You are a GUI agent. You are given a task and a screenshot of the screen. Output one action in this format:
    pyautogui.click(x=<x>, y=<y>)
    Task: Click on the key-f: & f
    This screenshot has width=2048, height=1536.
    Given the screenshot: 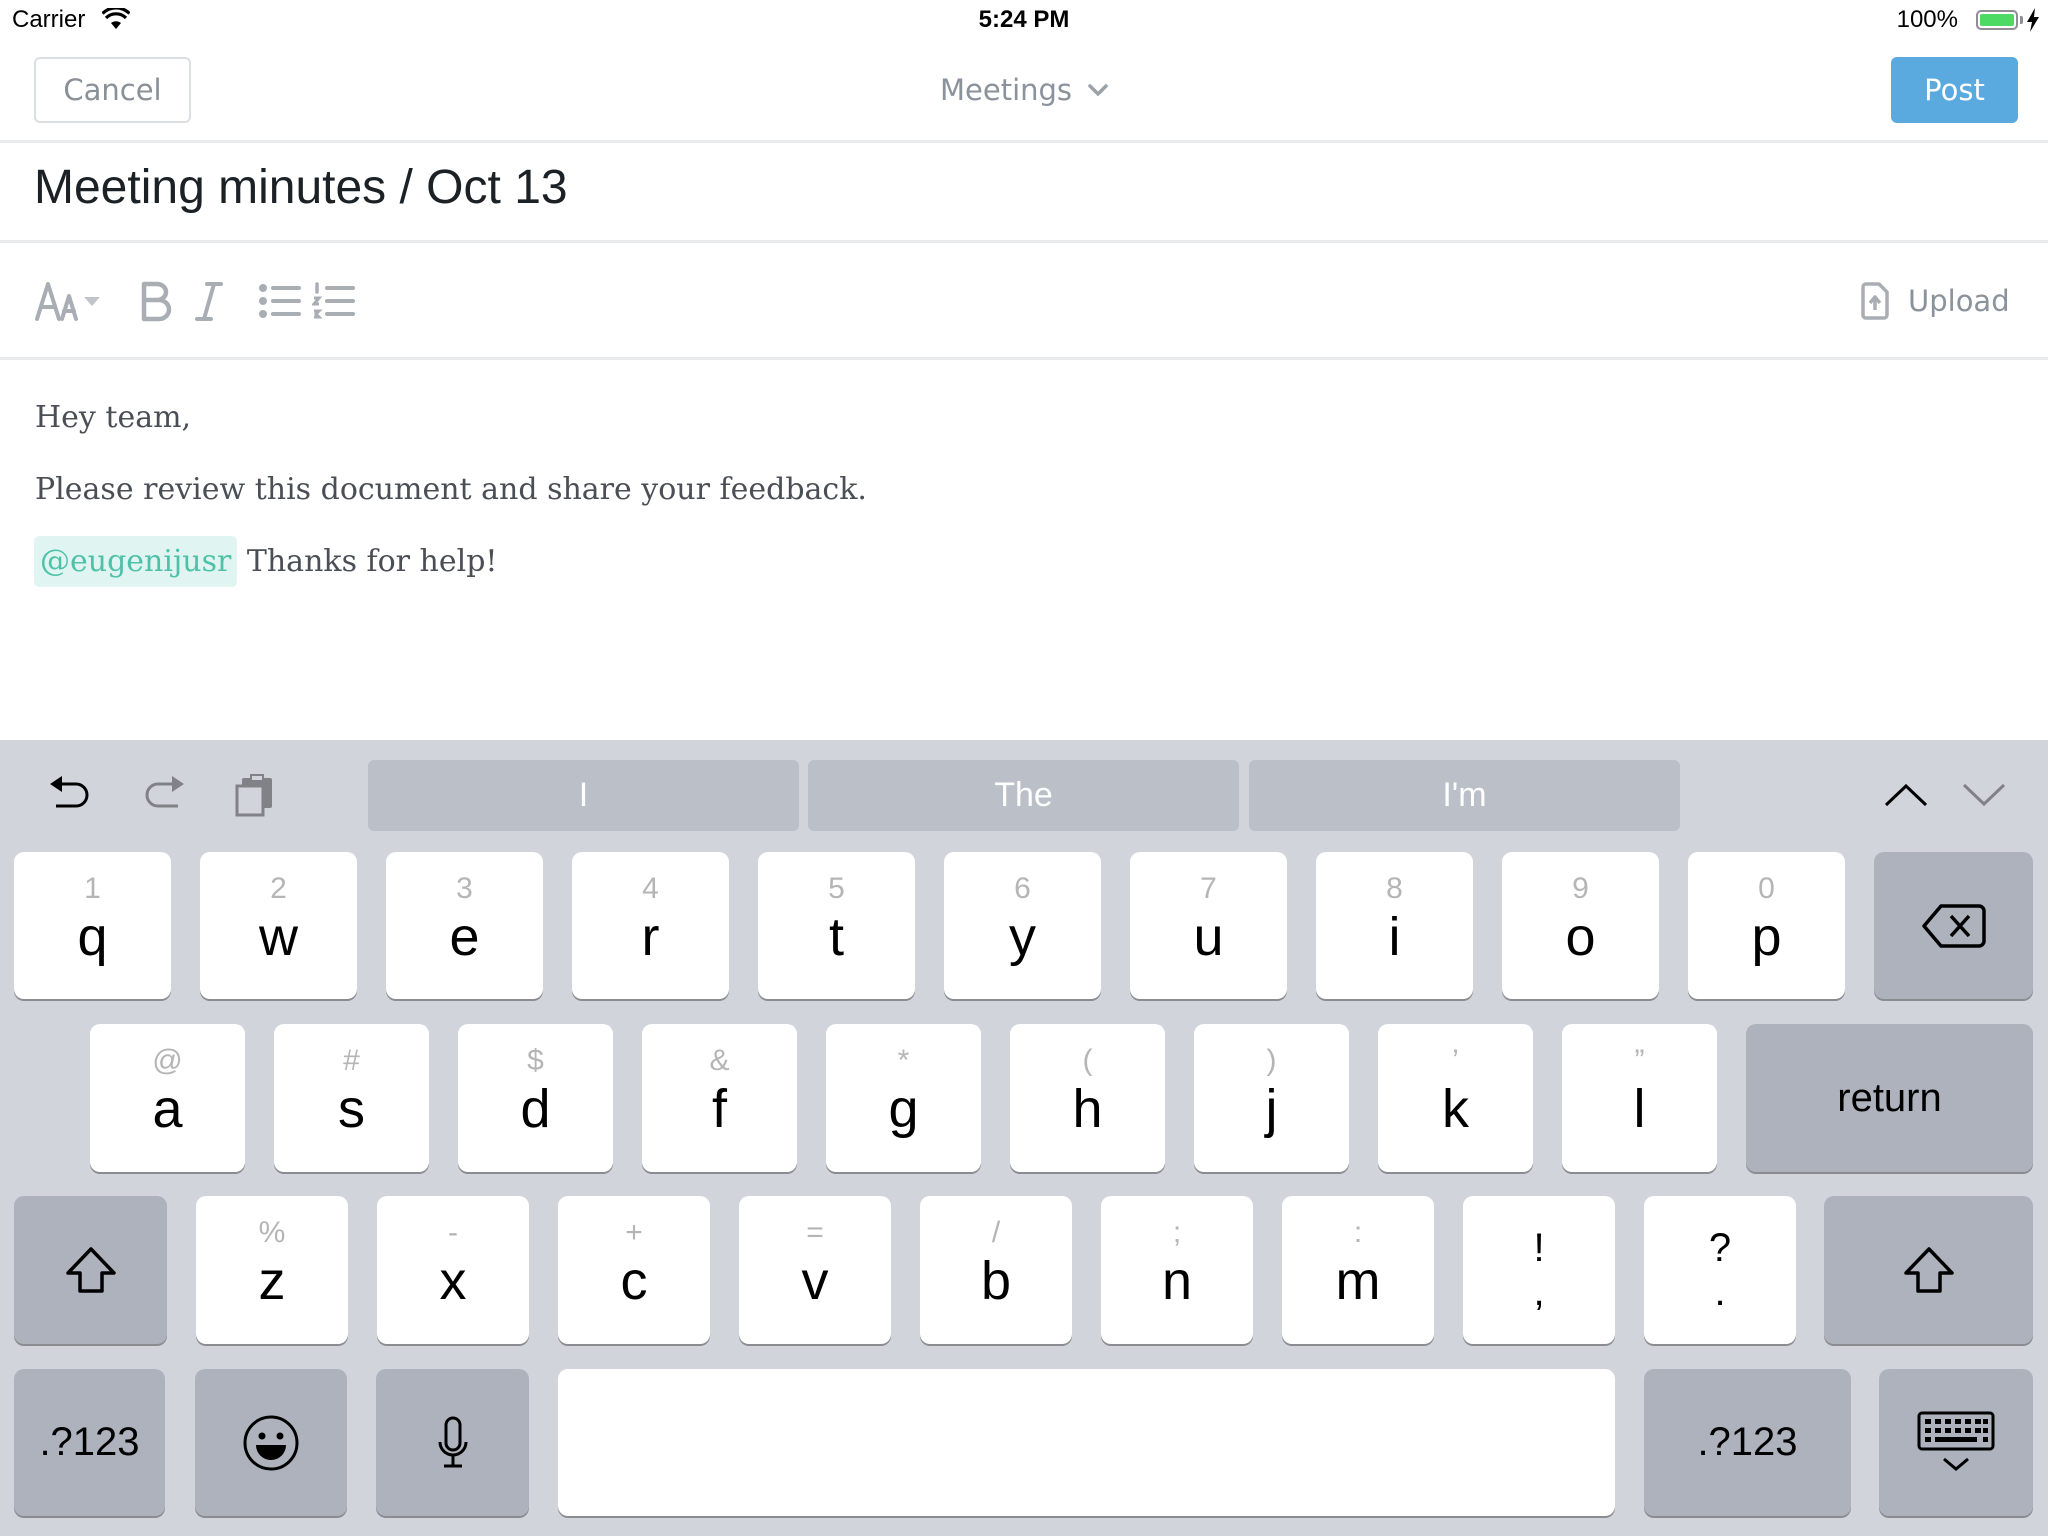 What is the action you would take?
    pyautogui.click(x=719, y=1098)
    